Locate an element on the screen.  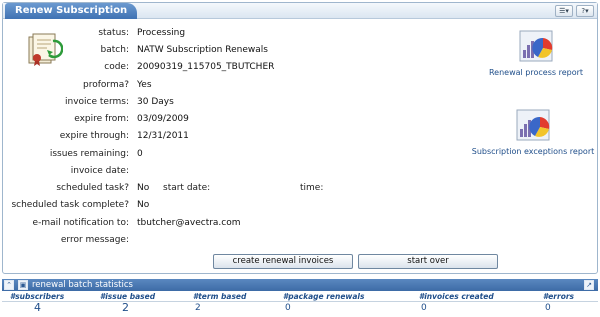
issues-remaining-label: issues remaining: is located at coordinates (89, 154).